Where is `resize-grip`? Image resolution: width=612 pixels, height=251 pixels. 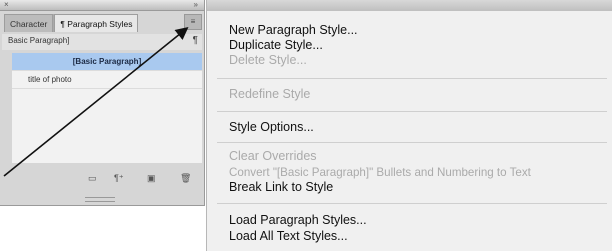
resize-grip is located at coordinates (100, 199).